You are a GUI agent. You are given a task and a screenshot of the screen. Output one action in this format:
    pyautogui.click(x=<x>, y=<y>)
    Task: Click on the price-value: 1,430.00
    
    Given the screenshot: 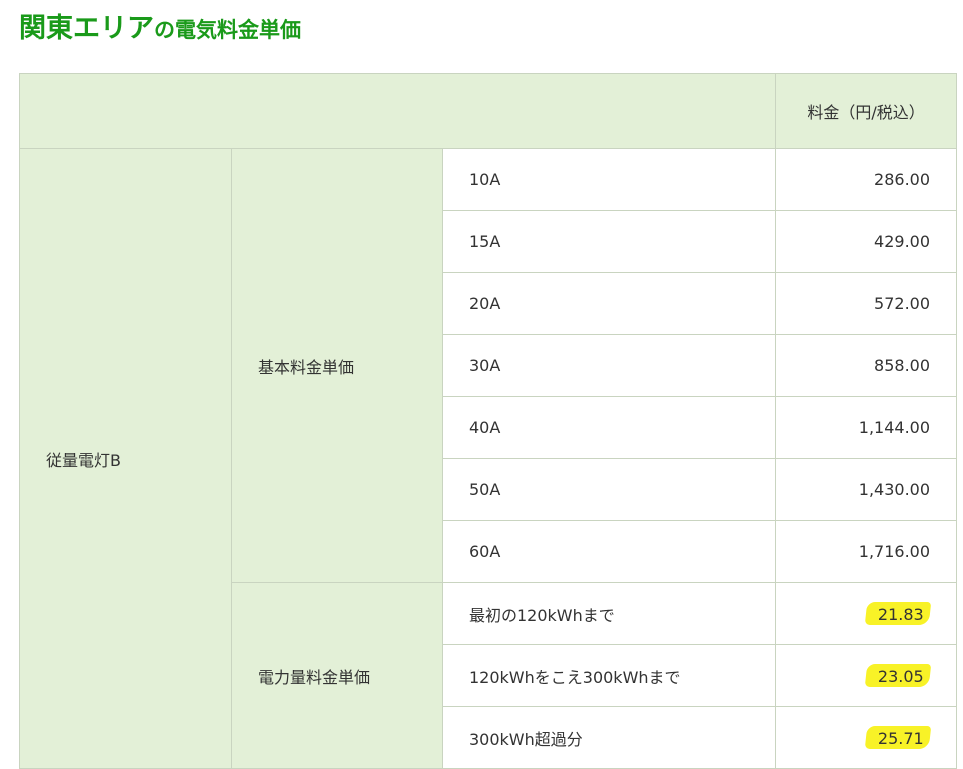 What is the action you would take?
    pyautogui.click(x=866, y=489)
    